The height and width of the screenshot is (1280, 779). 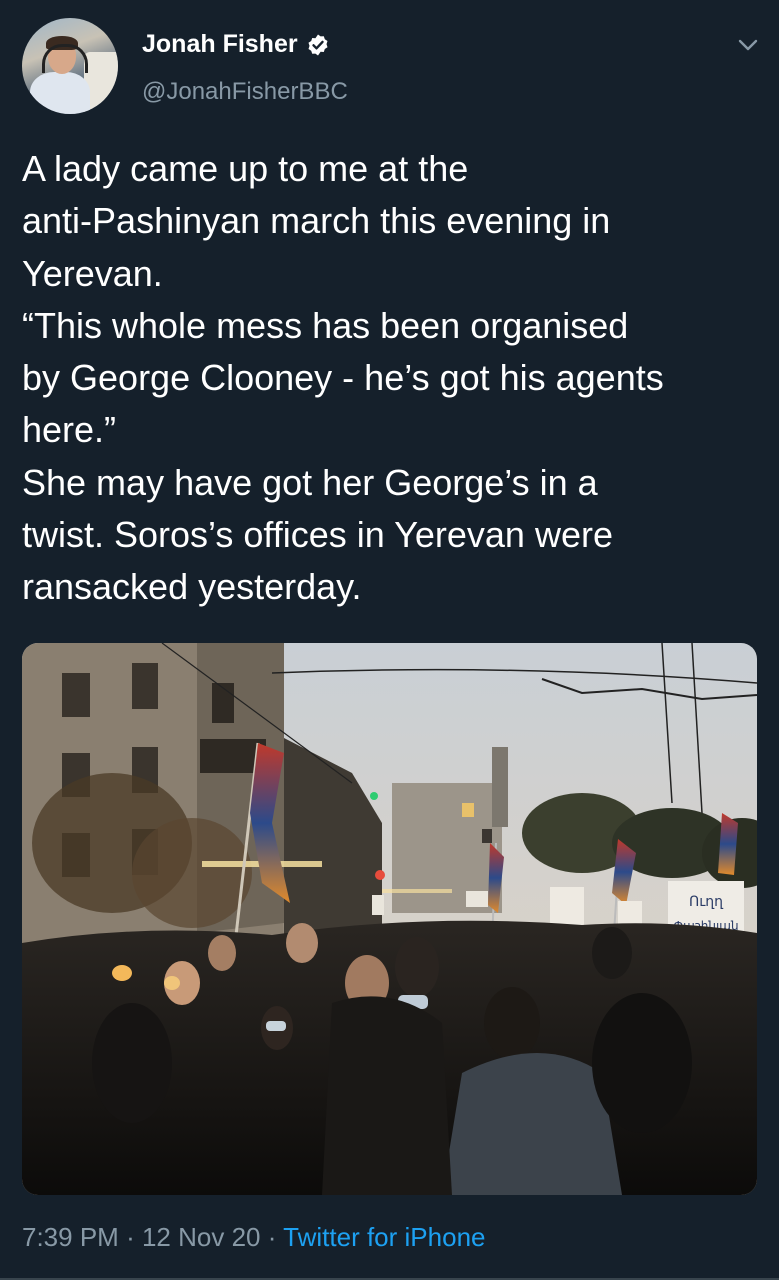 What do you see at coordinates (60, 93) in the screenshot?
I see `avatar-shirt` at bounding box center [60, 93].